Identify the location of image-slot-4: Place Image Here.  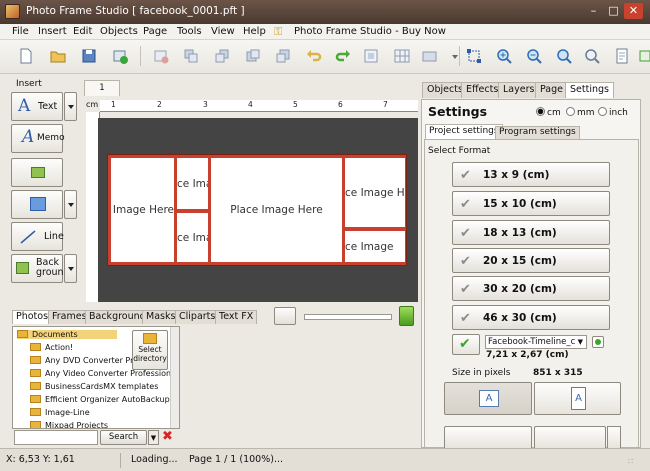
(276, 210).